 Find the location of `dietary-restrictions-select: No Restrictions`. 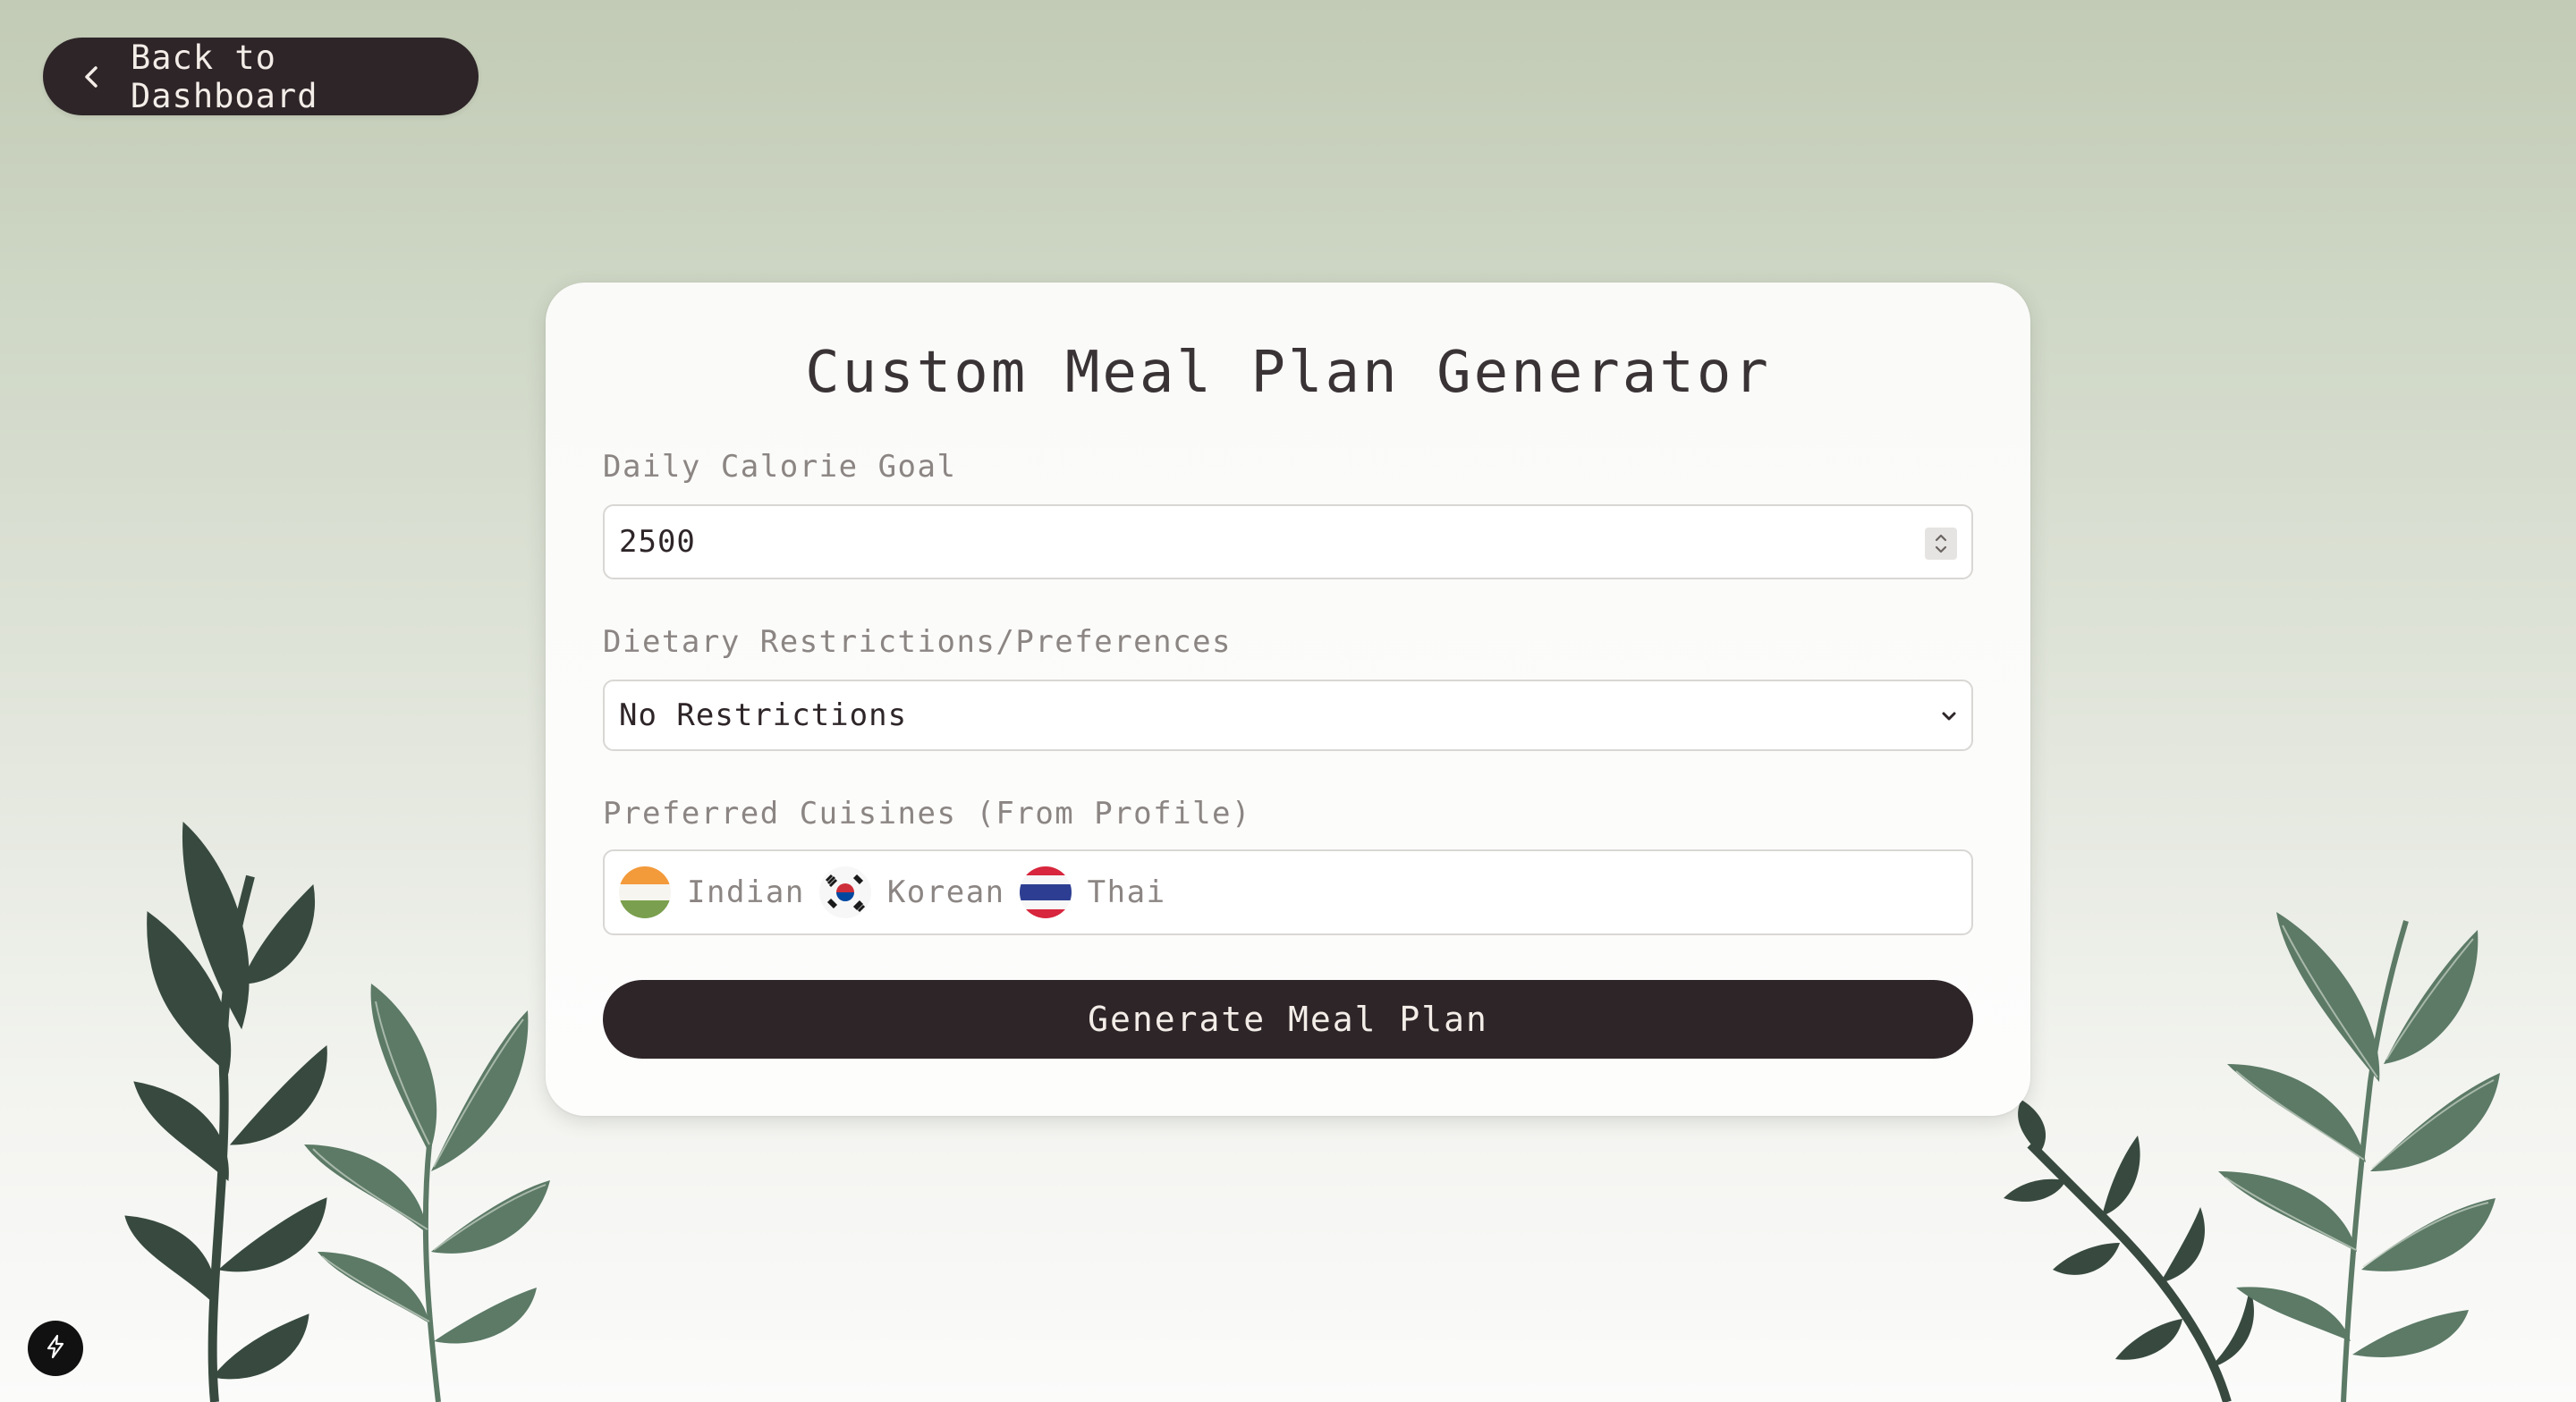

dietary-restrictions-select: No Restrictions is located at coordinates (1288, 715).